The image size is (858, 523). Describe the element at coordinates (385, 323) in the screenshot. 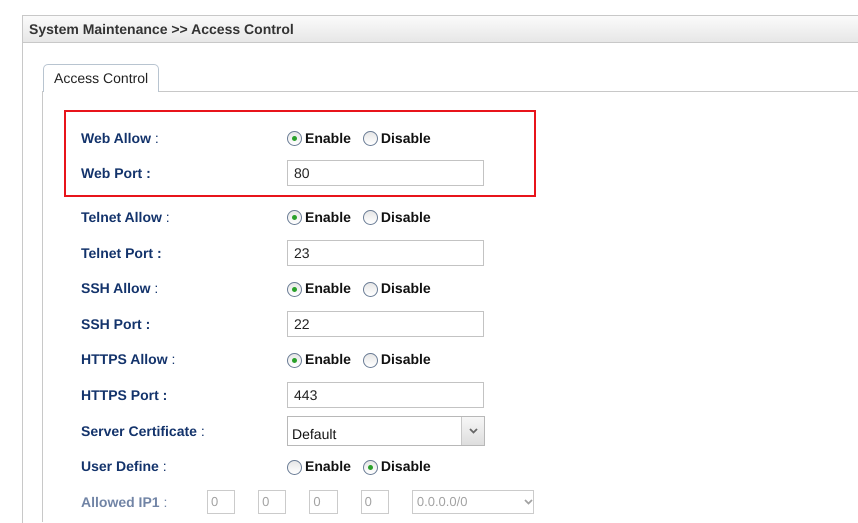

I see `port-input: 22` at that location.